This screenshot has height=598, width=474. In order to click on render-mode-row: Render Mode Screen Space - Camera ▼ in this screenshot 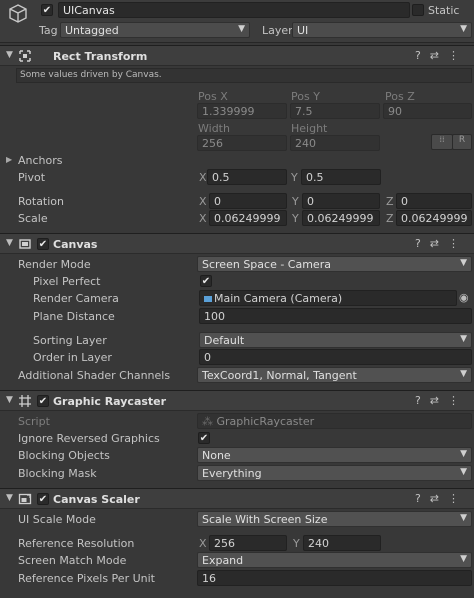, I will do `click(237, 265)`.